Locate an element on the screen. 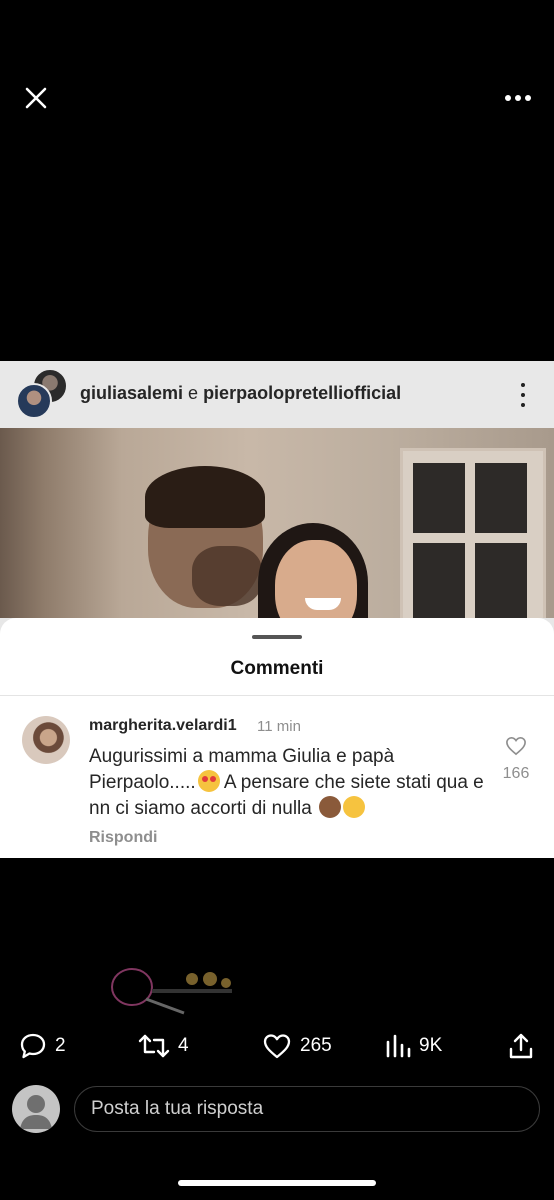  views-count: 9K is located at coordinates (431, 1045).